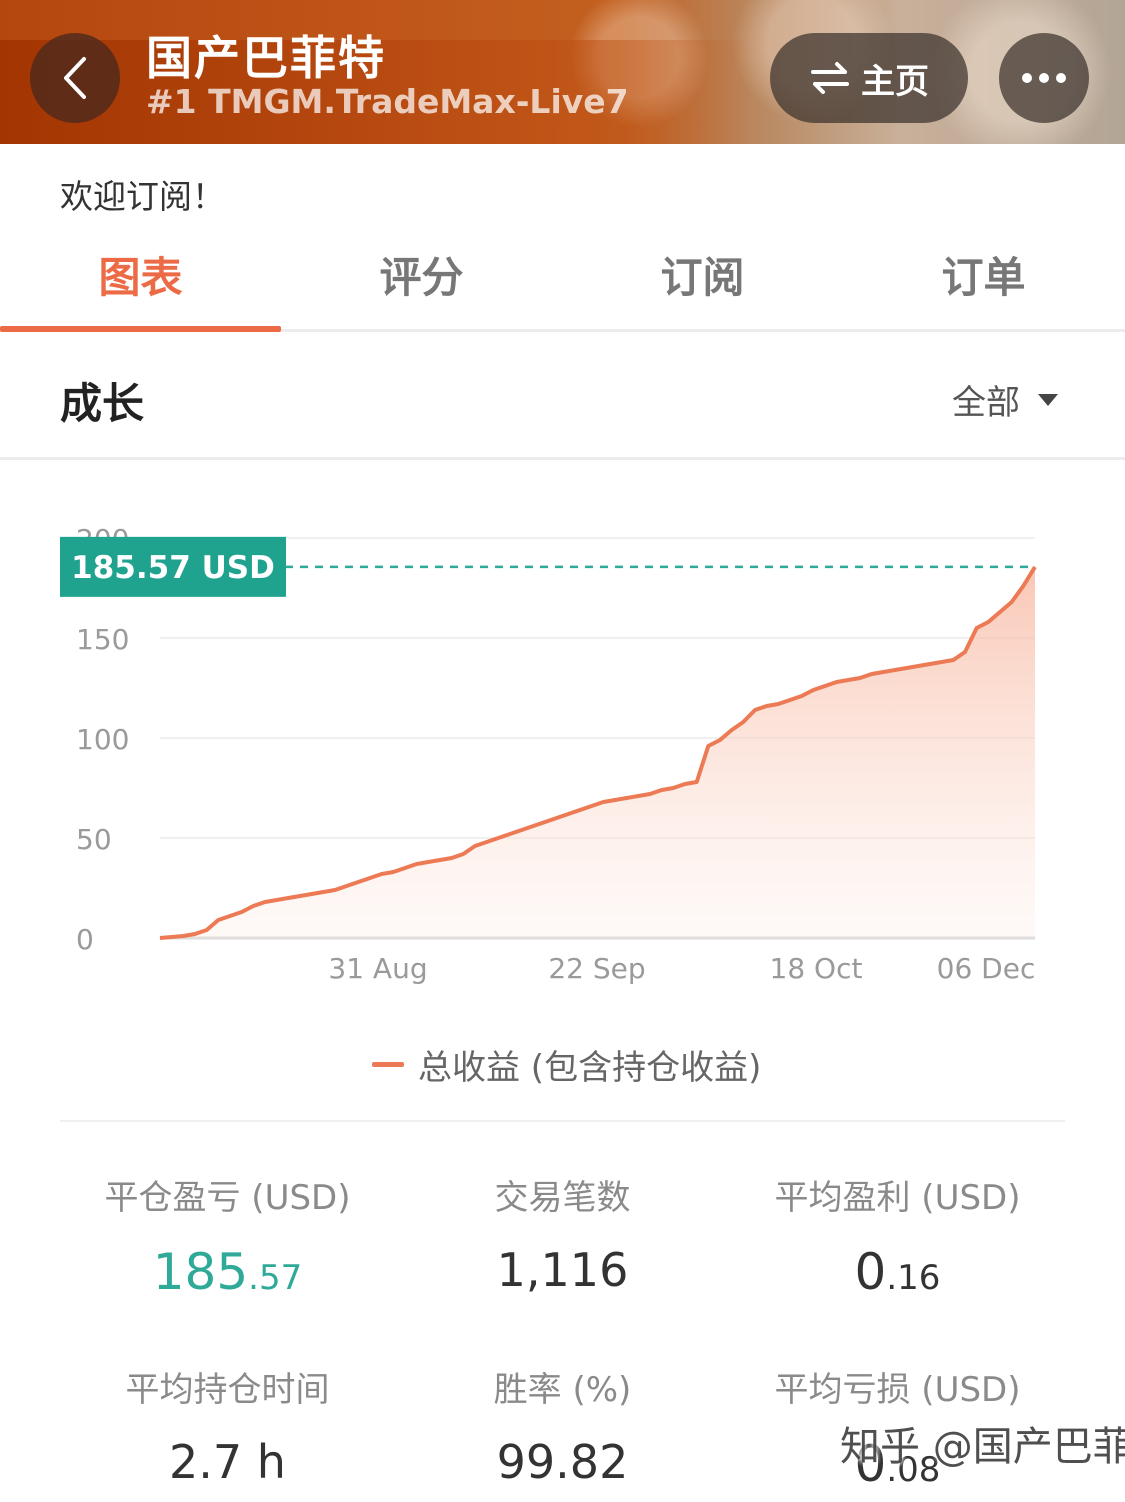 The image size is (1125, 1502). What do you see at coordinates (562, 1198) in the screenshot?
I see `stat-label: 交易笔数` at bounding box center [562, 1198].